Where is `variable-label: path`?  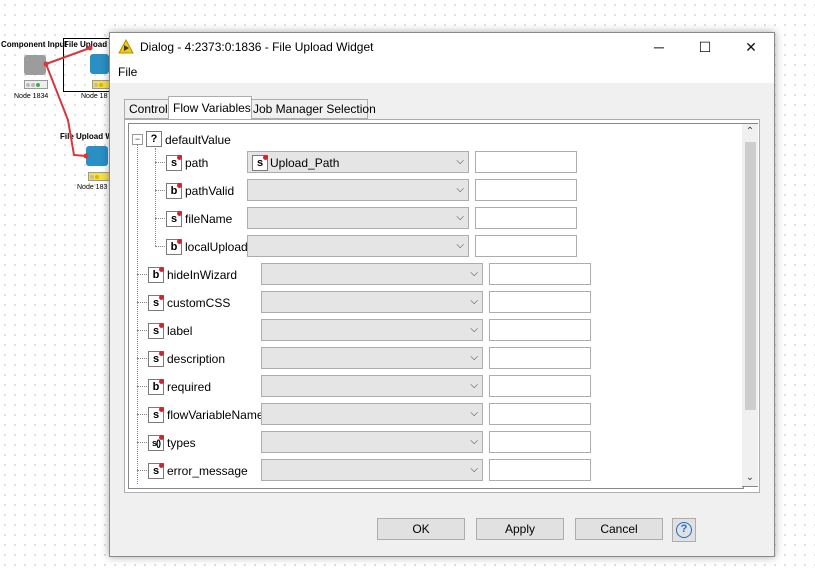 variable-label: path is located at coordinates (197, 163).